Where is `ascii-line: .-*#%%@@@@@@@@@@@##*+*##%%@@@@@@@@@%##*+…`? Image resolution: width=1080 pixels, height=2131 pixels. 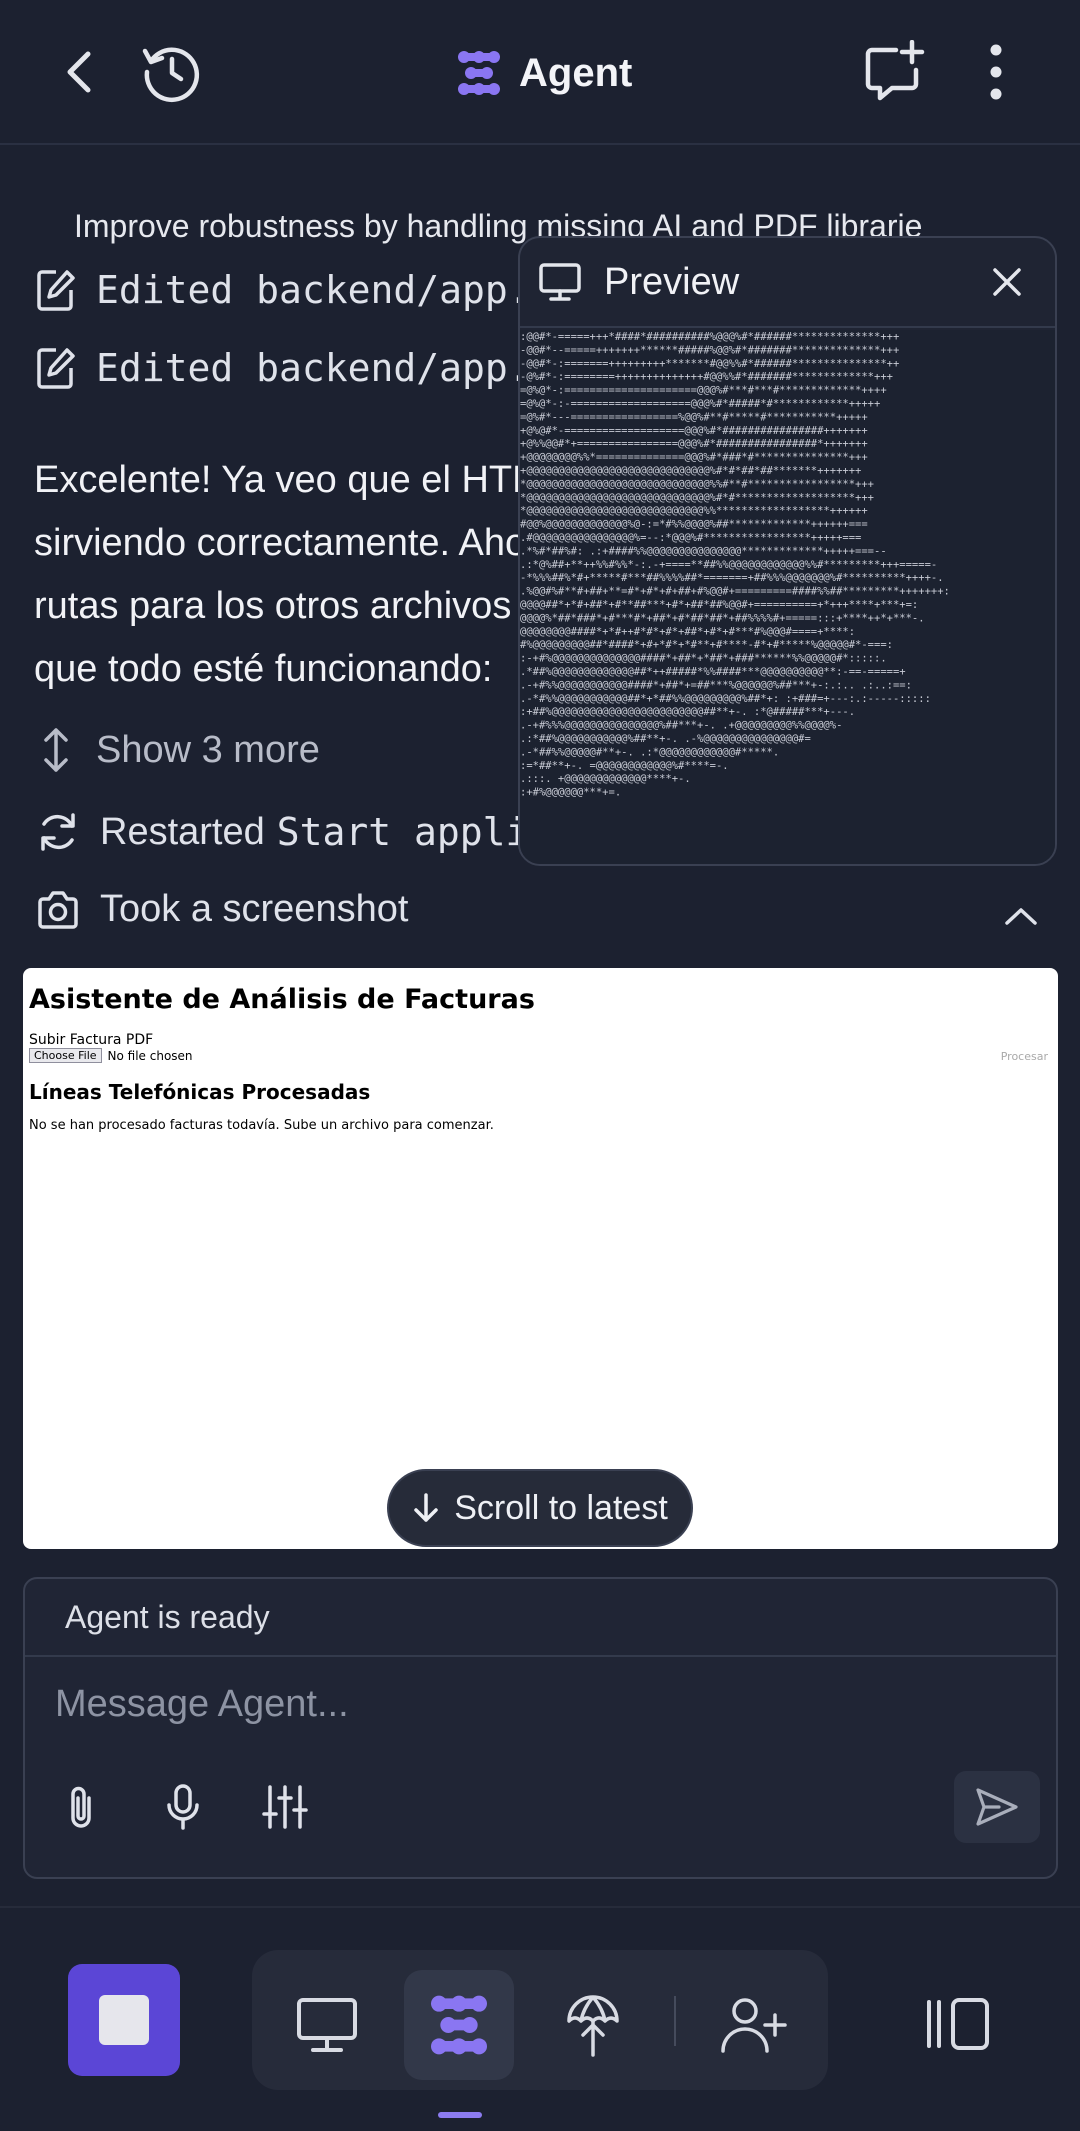 ascii-line: .-*#%%@@@@@@@@@@@##*+*##%%@@@@@@@@@%##*+… is located at coordinates (725, 699).